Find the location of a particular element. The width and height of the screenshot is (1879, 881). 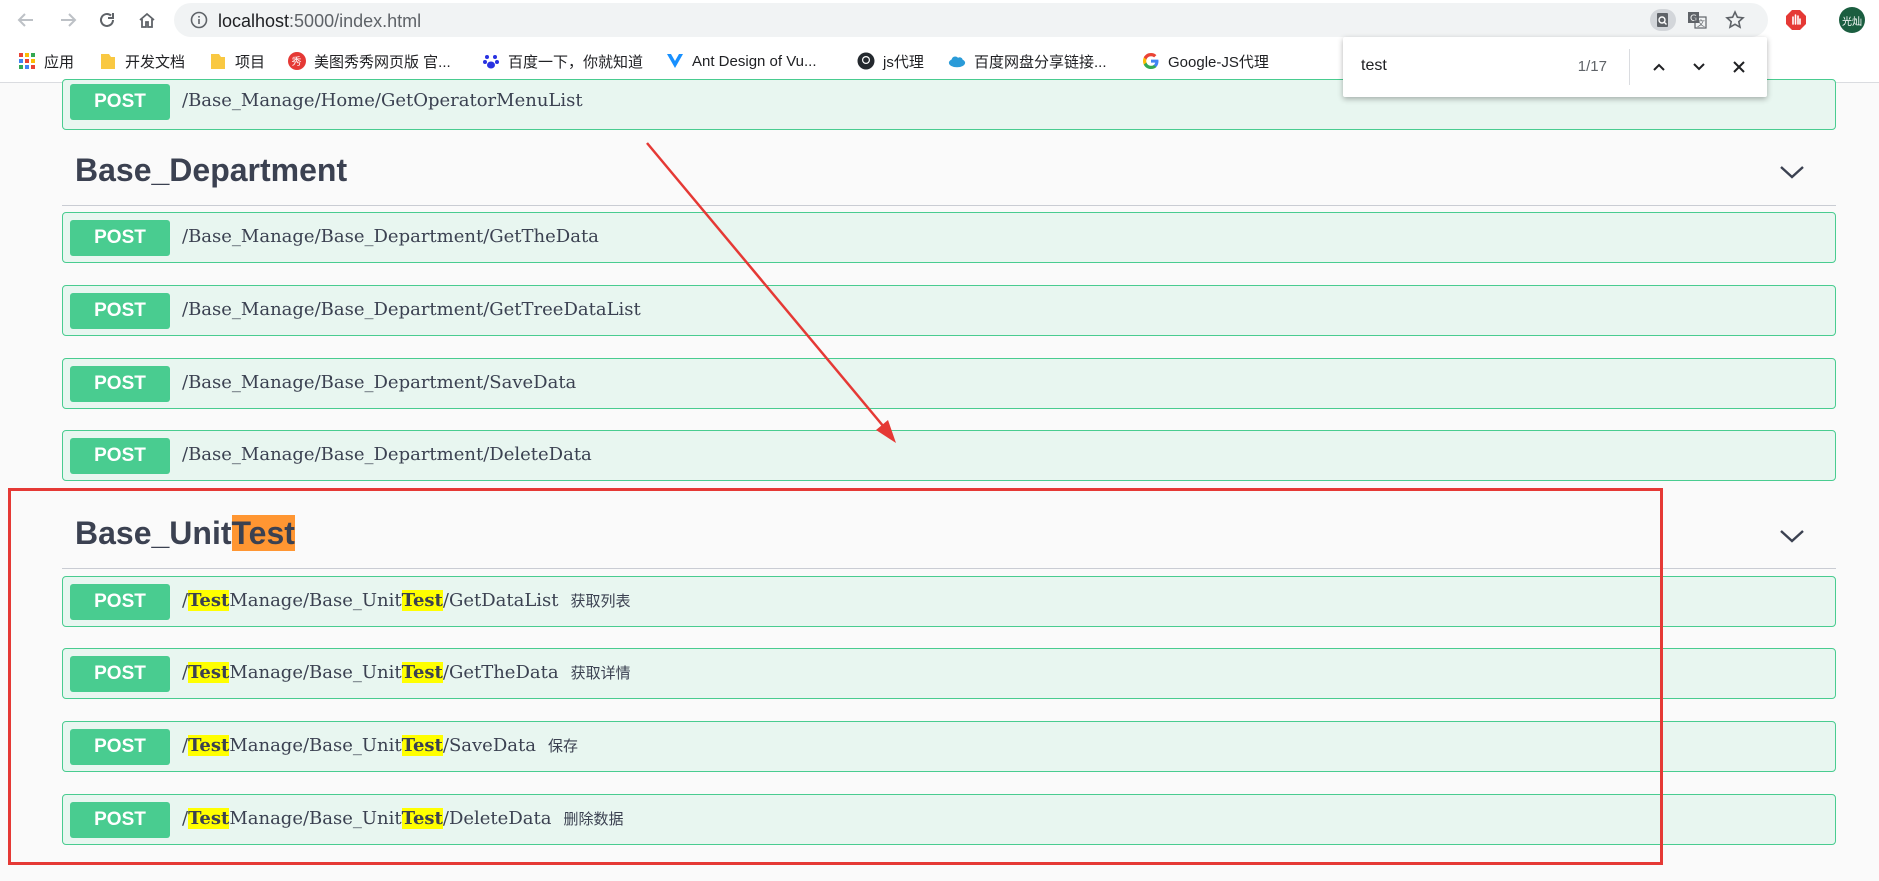

svg-text: 秀 is located at coordinates (297, 62).